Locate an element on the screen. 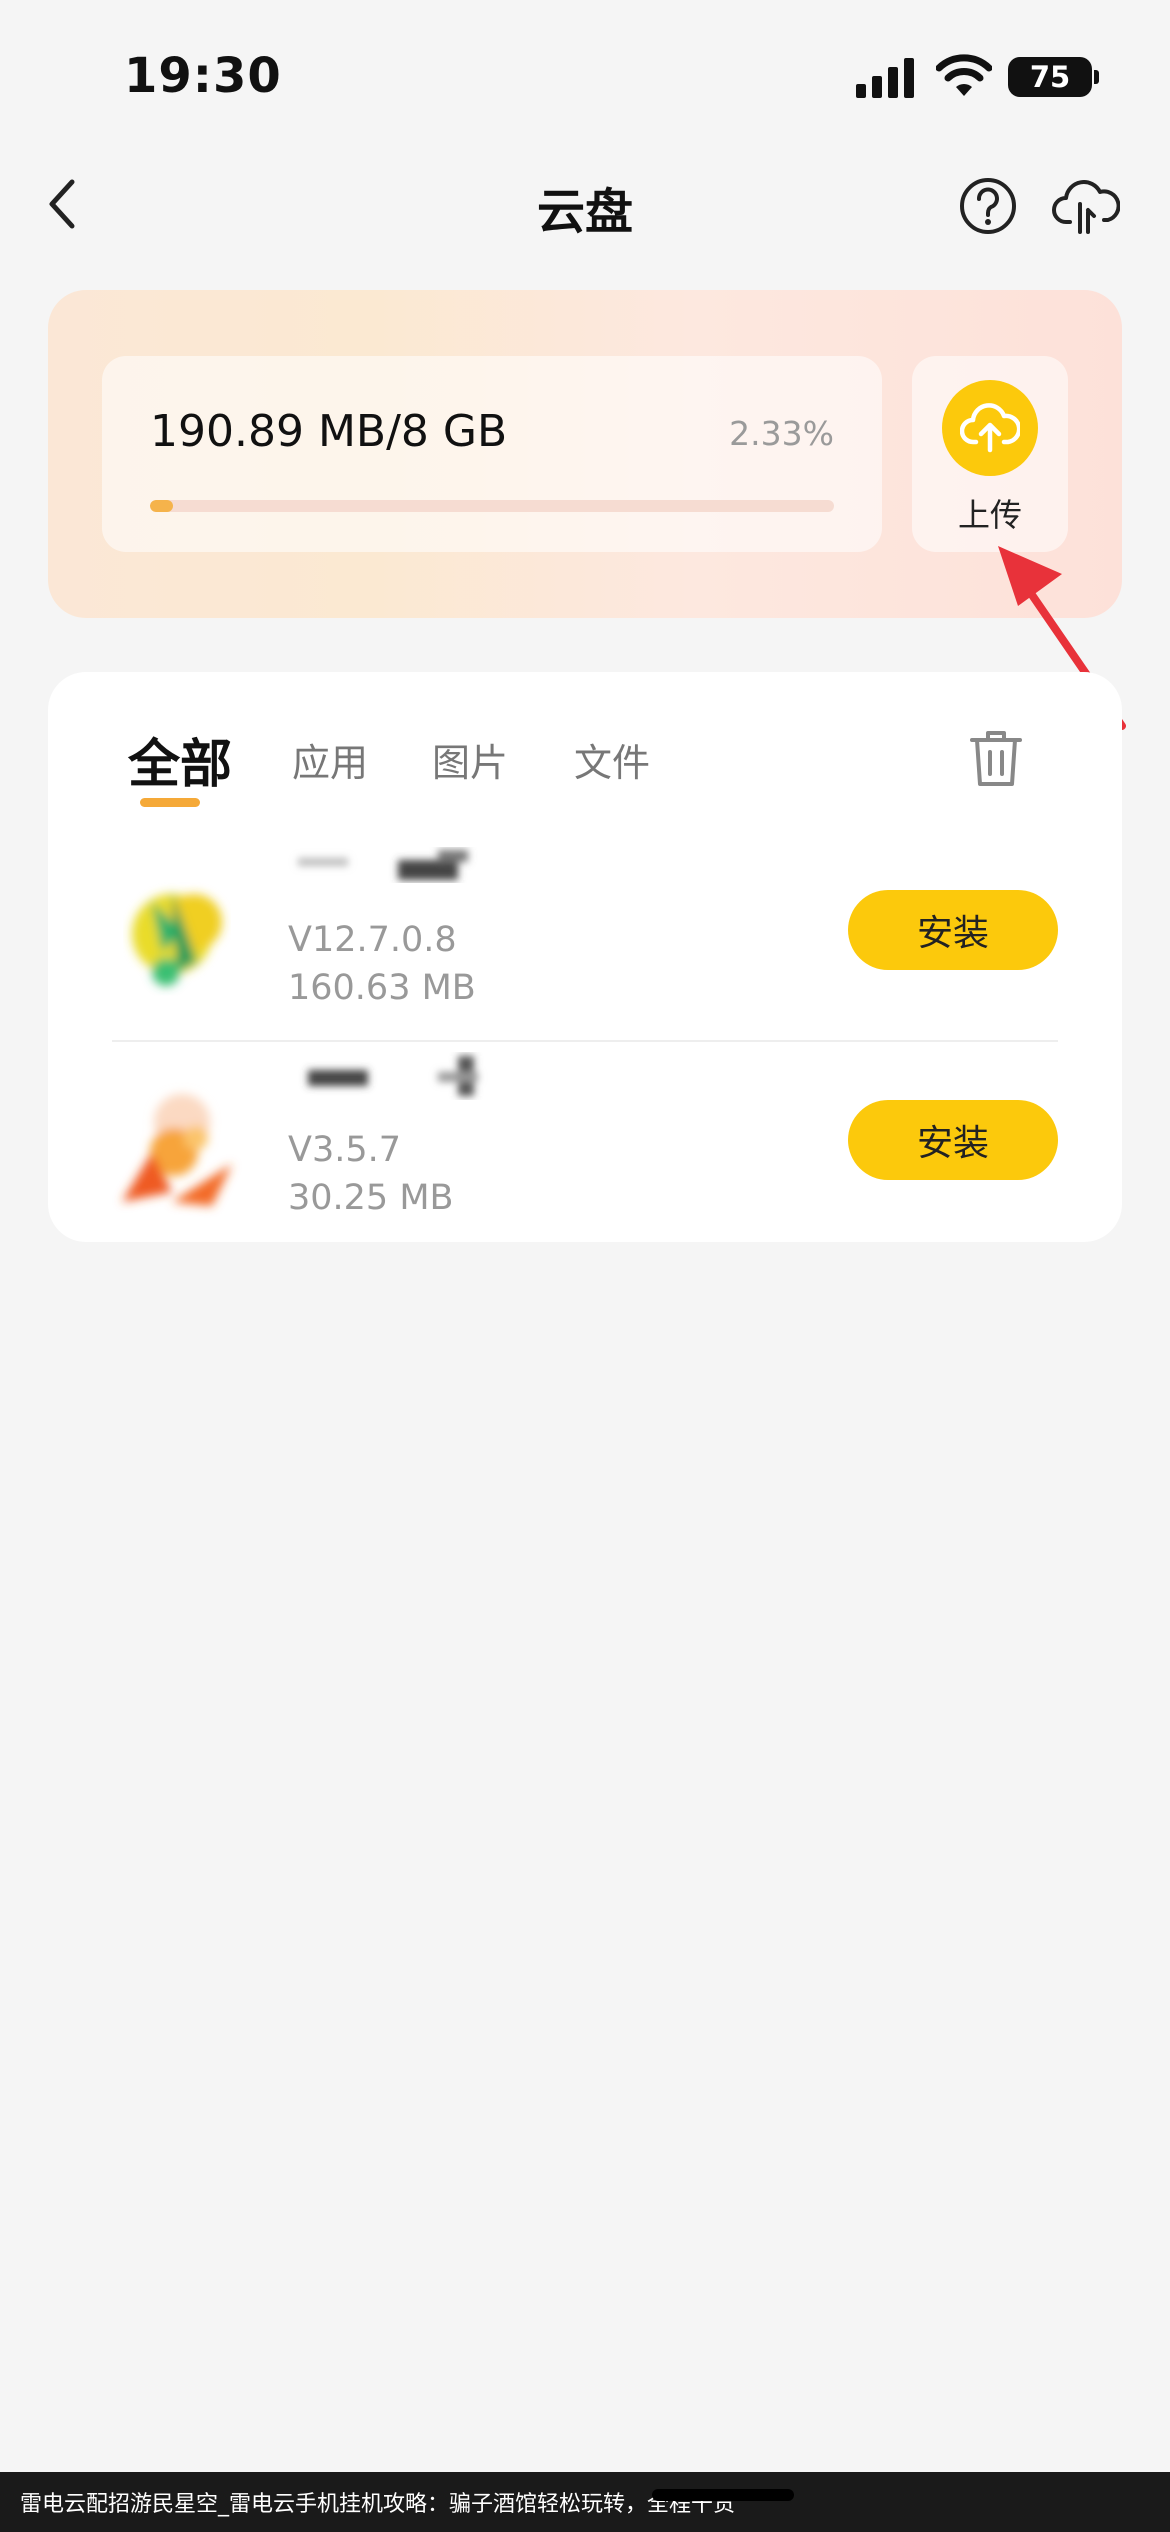 This screenshot has width=1170, height=2532. list-item: V3.5.7 30.25 MB 安装 is located at coordinates (585, 1147).